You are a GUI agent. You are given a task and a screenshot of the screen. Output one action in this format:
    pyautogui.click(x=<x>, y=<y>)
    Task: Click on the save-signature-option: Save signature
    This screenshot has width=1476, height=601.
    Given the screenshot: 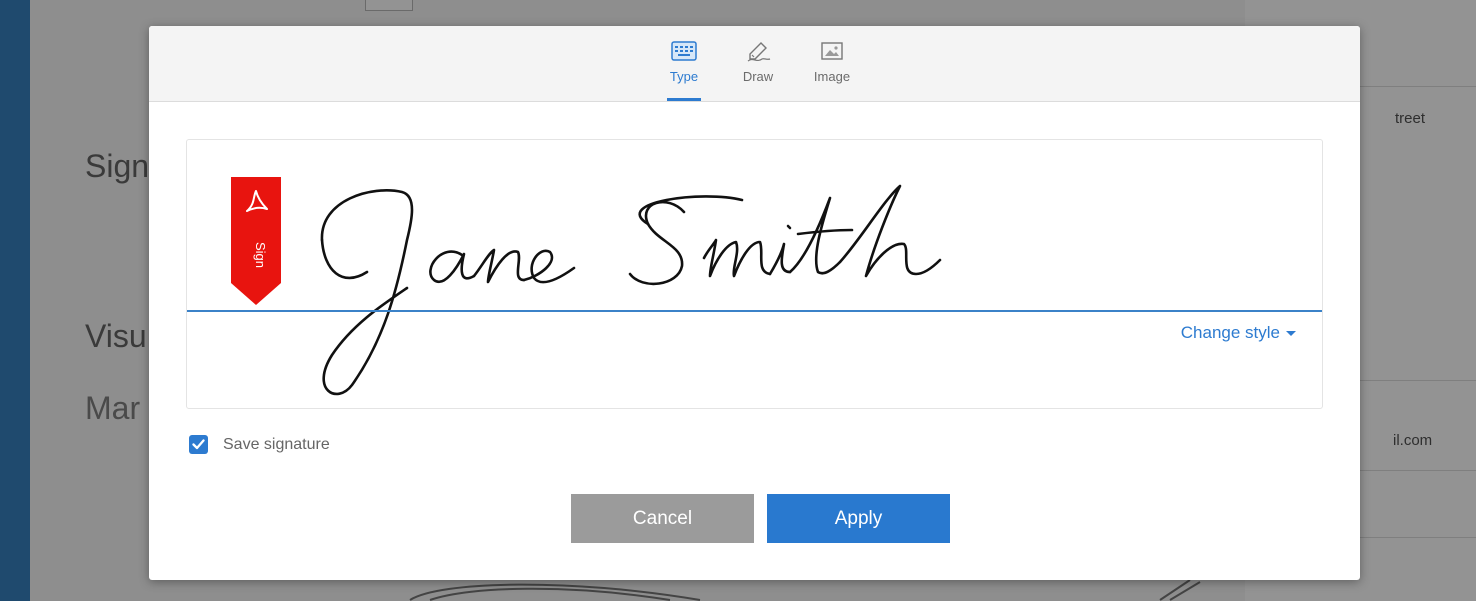 What is the action you would take?
    pyautogui.click(x=259, y=444)
    